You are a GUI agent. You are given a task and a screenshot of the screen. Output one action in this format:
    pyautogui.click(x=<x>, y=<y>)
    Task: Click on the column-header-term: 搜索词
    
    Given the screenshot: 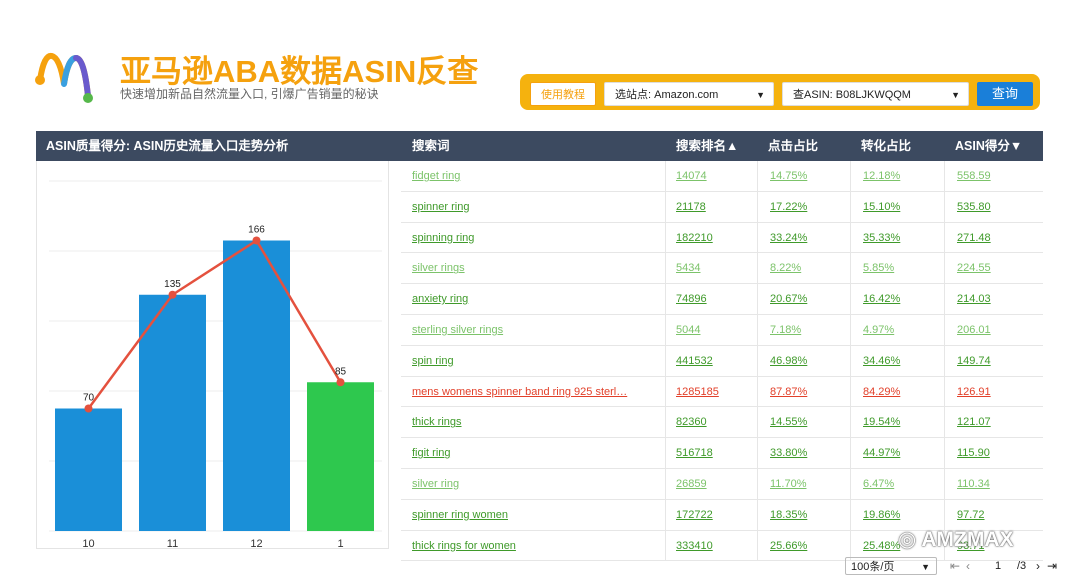 What is the action you would take?
    pyautogui.click(x=431, y=146)
    